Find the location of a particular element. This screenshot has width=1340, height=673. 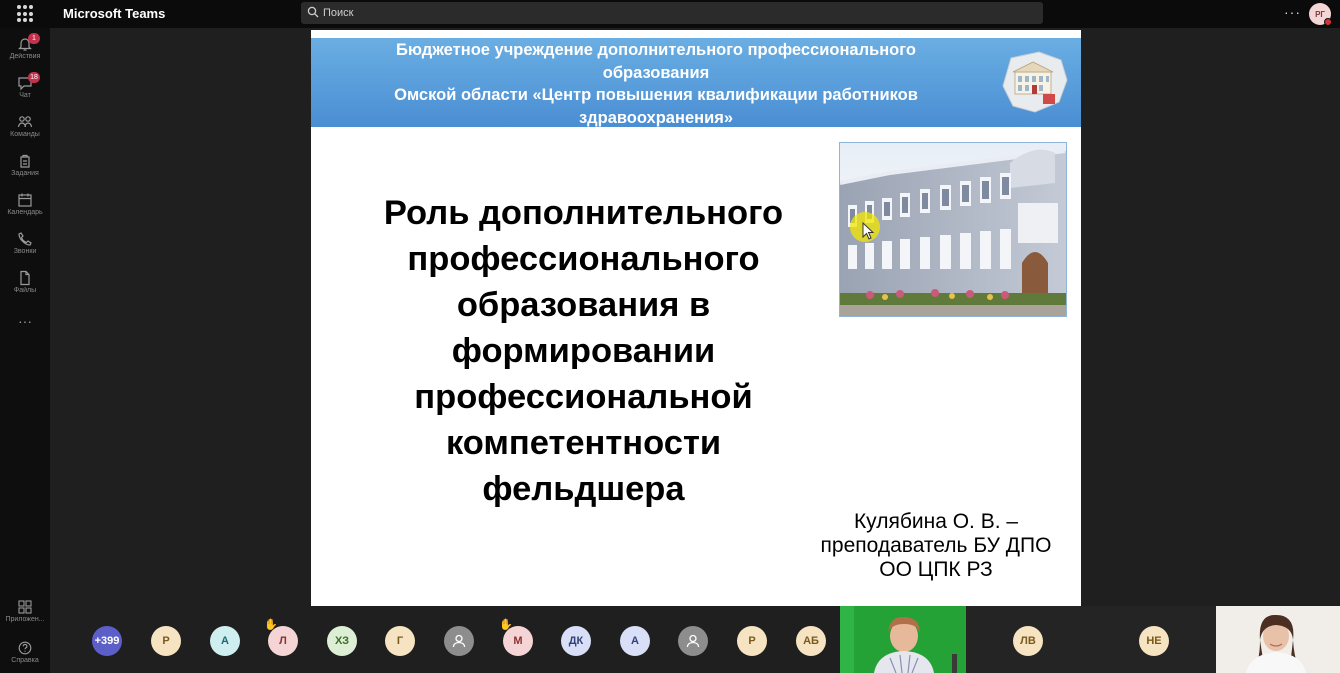

participant-avatar: ХЗ is located at coordinates (342, 641).